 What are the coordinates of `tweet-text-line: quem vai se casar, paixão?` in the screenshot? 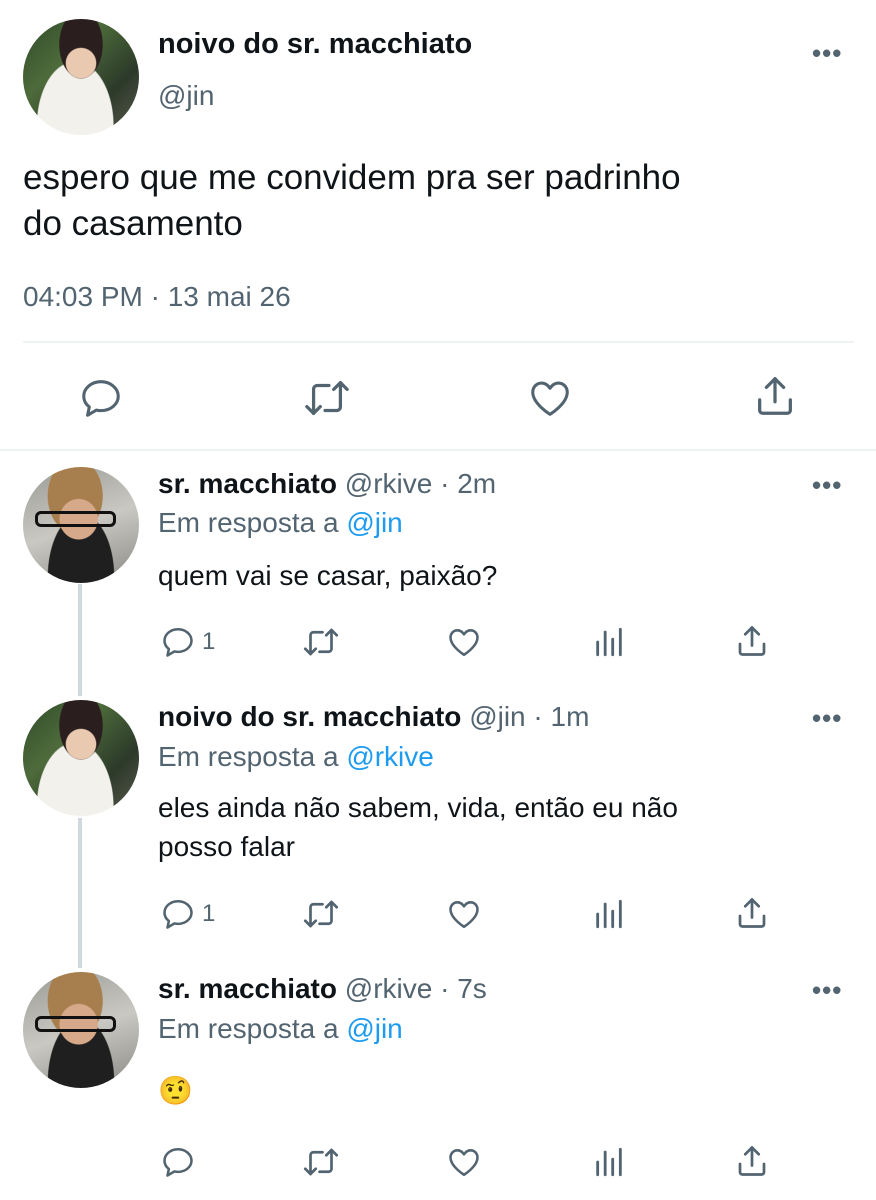 It's located at (328, 575).